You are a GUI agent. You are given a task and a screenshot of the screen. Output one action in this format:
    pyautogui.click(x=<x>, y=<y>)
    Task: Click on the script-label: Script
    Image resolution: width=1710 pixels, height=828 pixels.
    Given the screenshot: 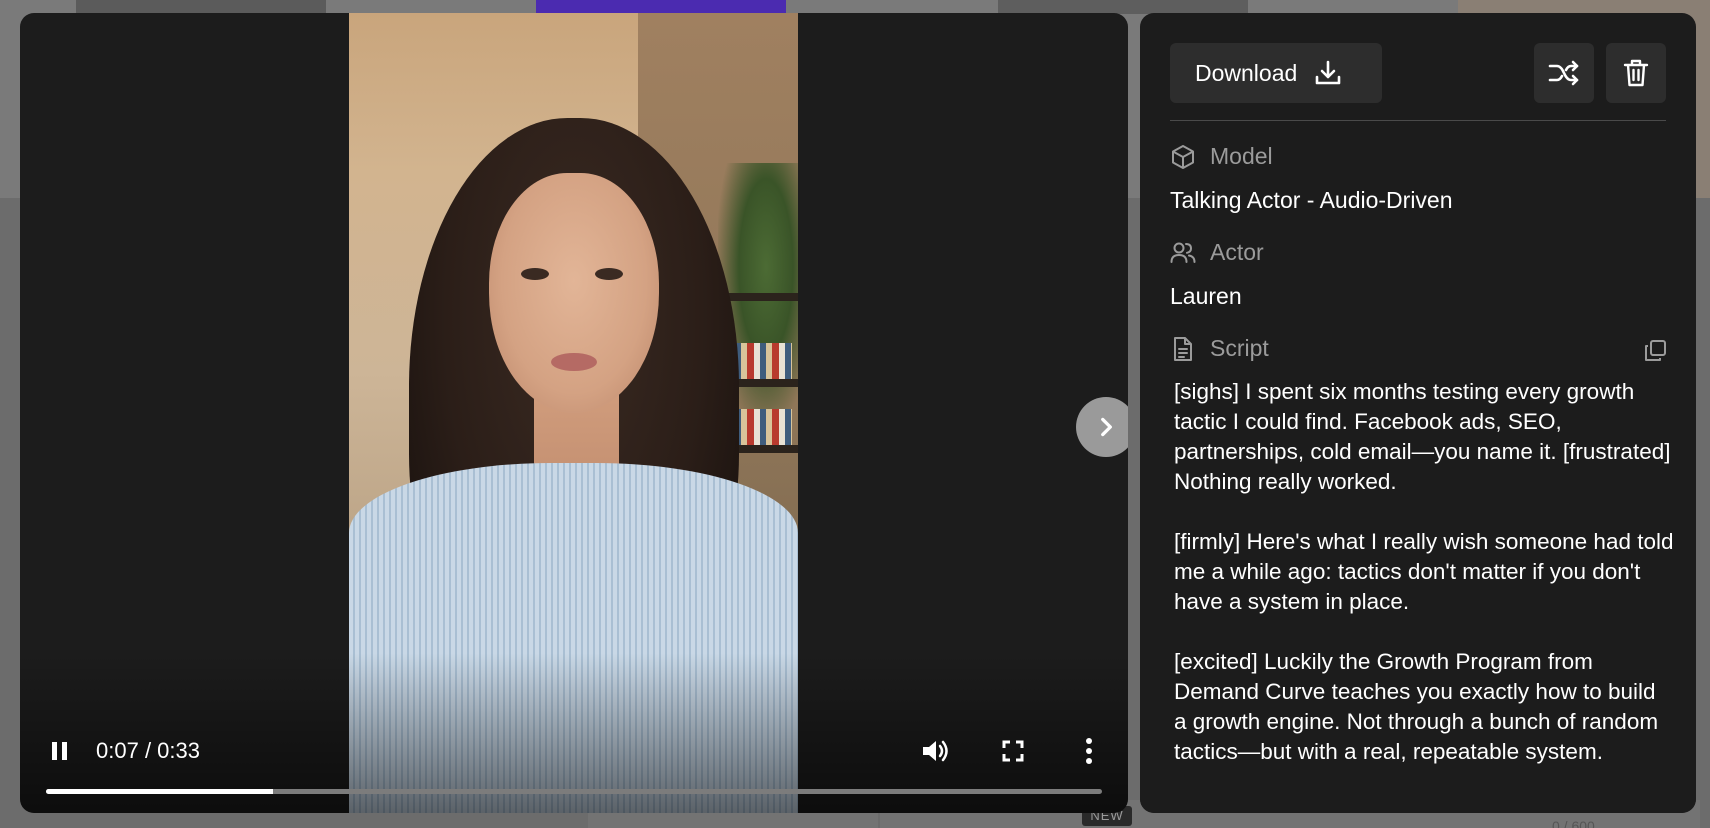 What is the action you would take?
    pyautogui.click(x=1239, y=348)
    